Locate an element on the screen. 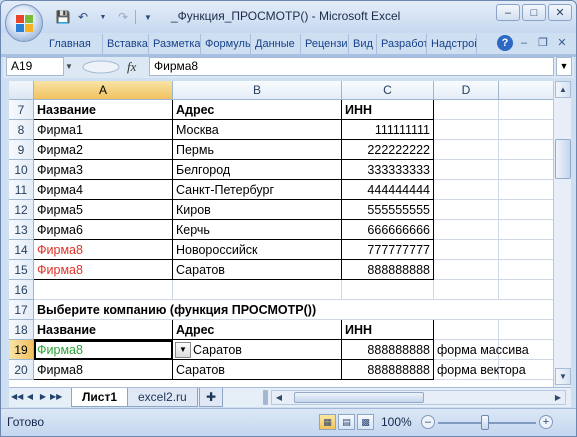  cell-d12 is located at coordinates (466, 210).